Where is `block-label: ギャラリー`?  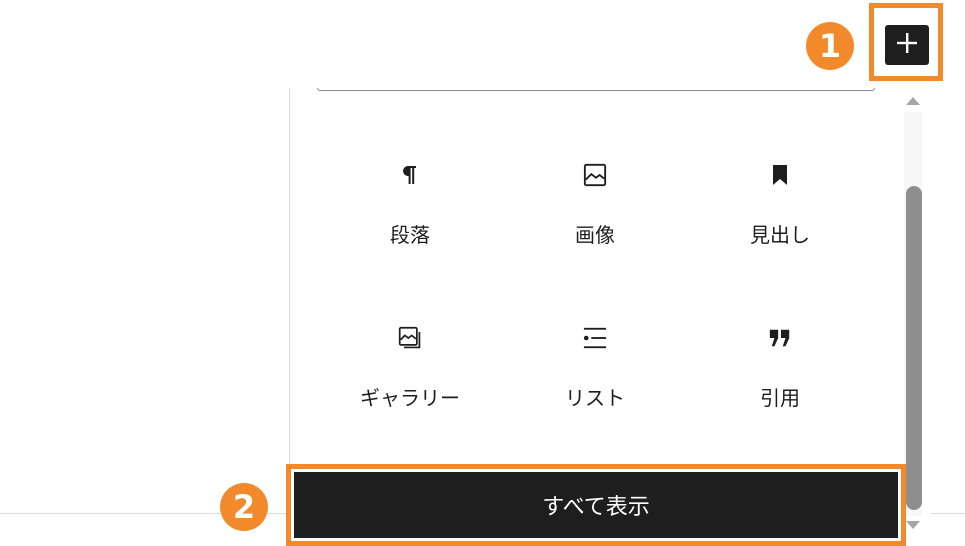
block-label: ギャラリー is located at coordinates (410, 398).